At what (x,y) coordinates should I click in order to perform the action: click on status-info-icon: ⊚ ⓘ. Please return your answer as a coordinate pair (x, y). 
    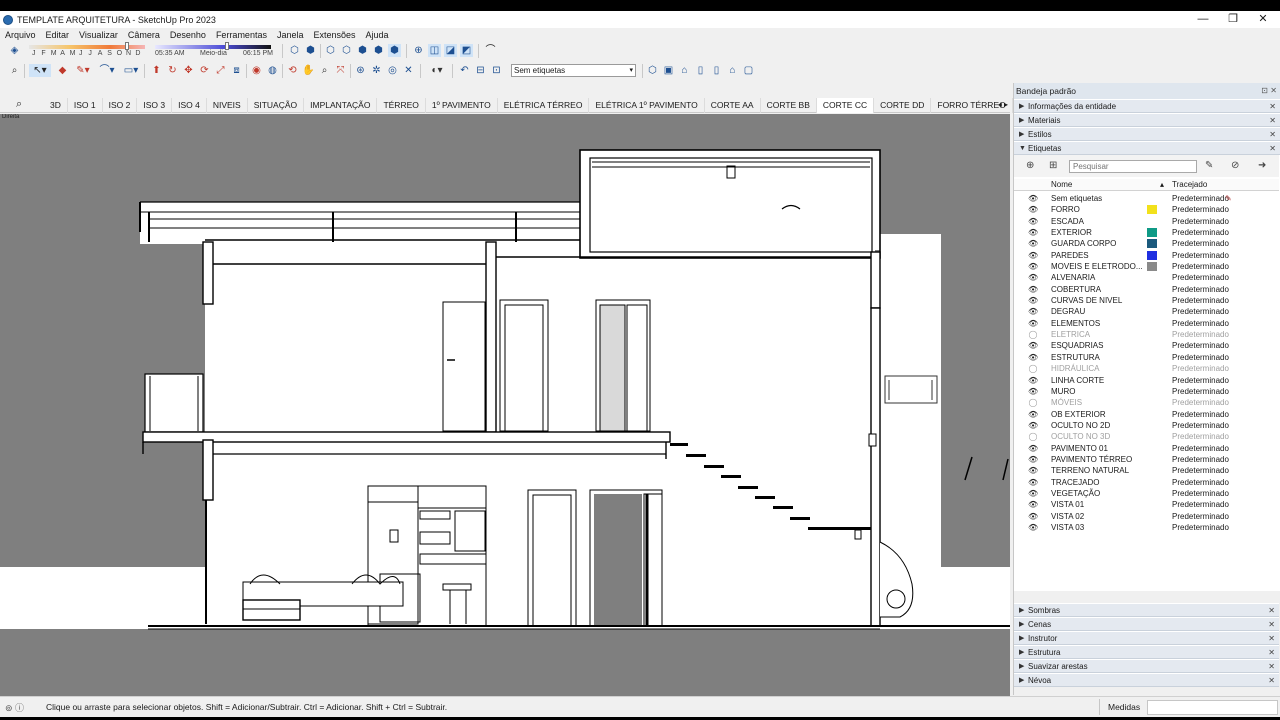
    Looking at the image, I should click on (14, 707).